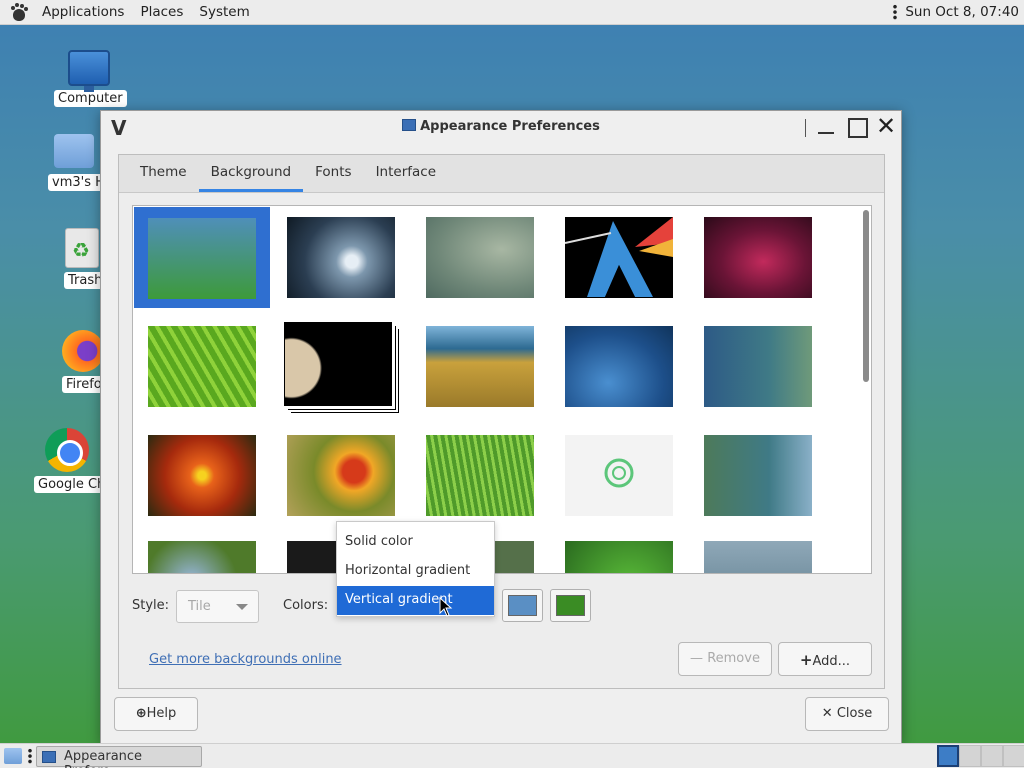 Image resolution: width=1024 pixels, height=768 pixels. I want to click on primary-color-button, so click(522, 605).